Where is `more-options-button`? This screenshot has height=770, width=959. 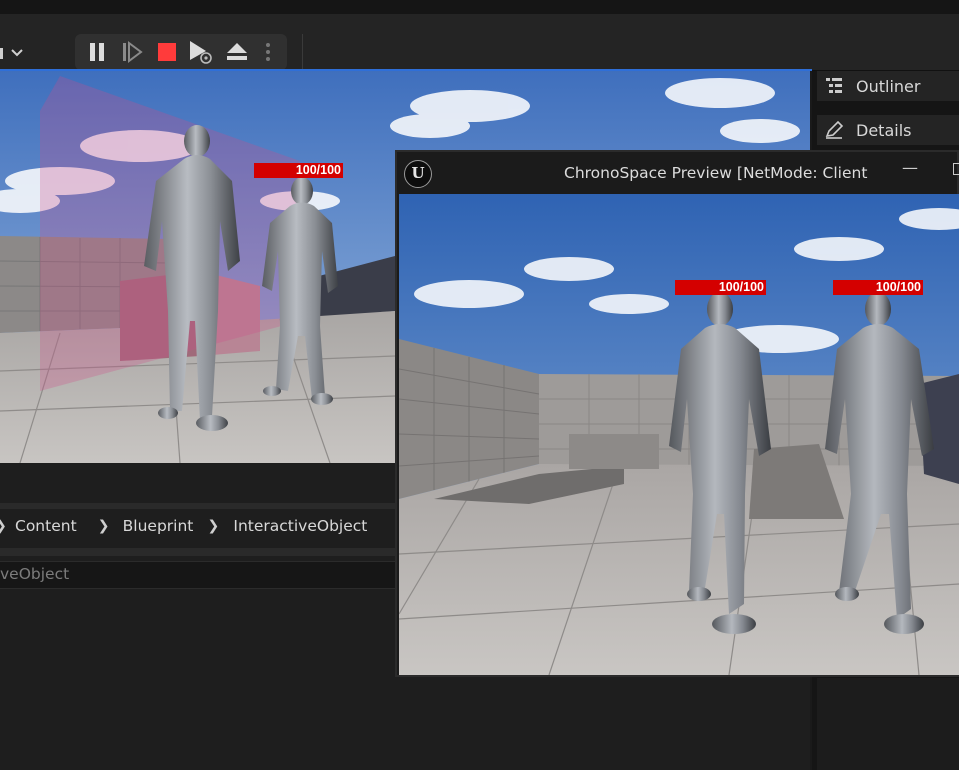 more-options-button is located at coordinates (268, 52).